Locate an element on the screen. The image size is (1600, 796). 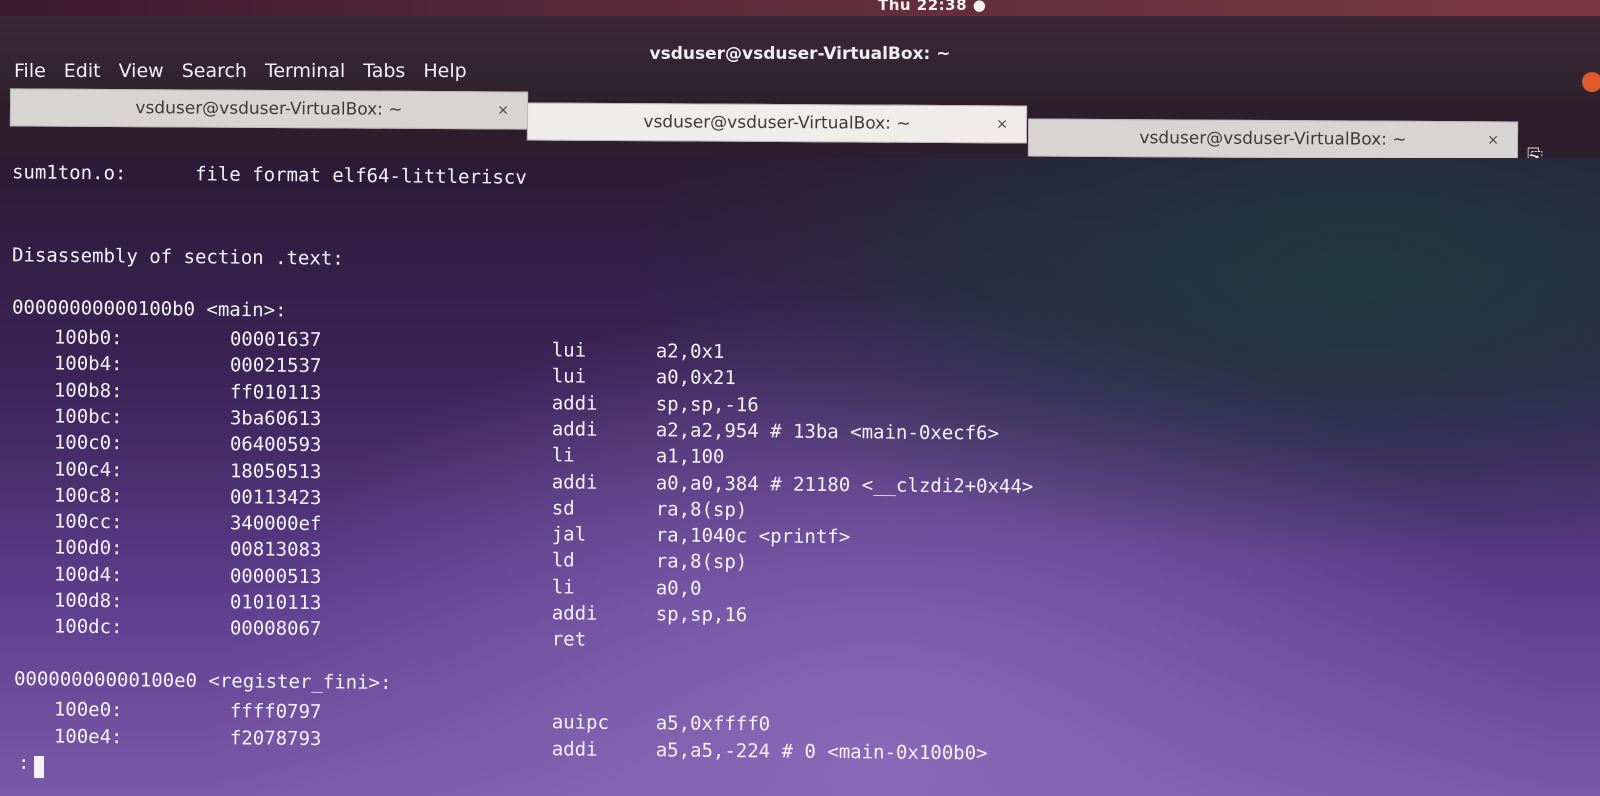
main-machine-code: 00008067 is located at coordinates (275, 629).